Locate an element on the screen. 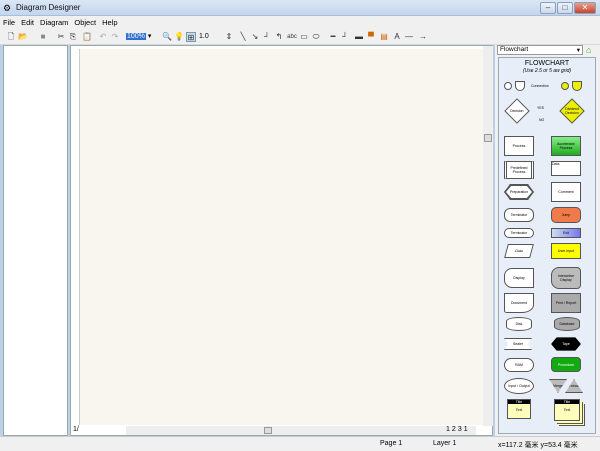 This screenshot has width=600, height=451. save-icon: ■ is located at coordinates (43, 37).